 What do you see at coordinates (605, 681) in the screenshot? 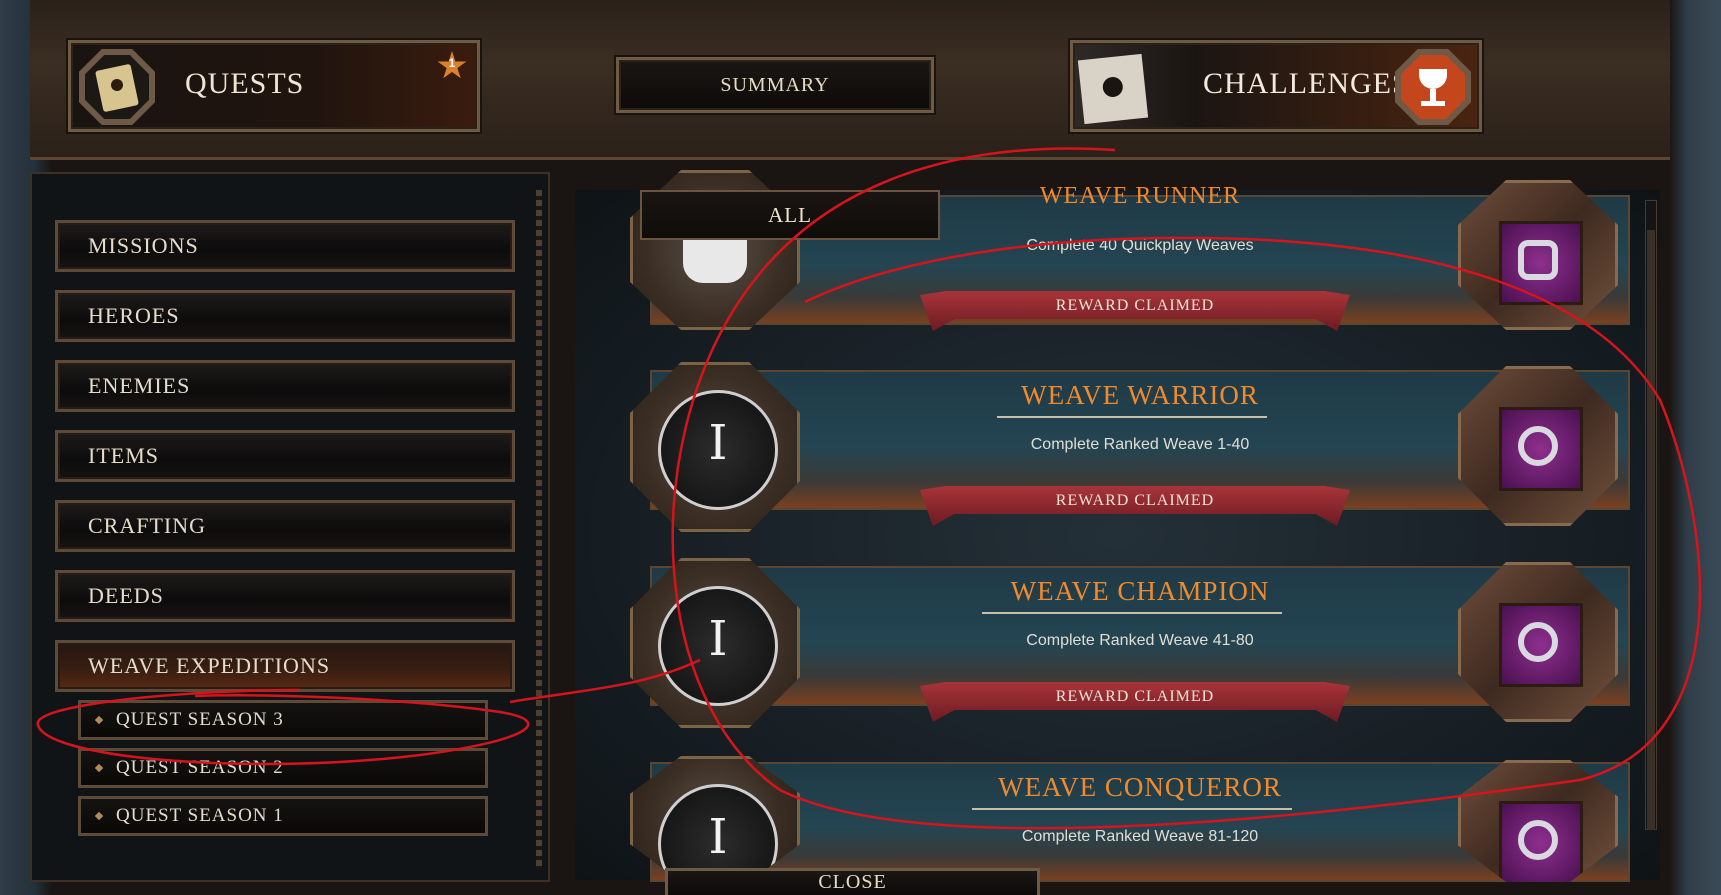
I see `annotation-arrow-line` at bounding box center [605, 681].